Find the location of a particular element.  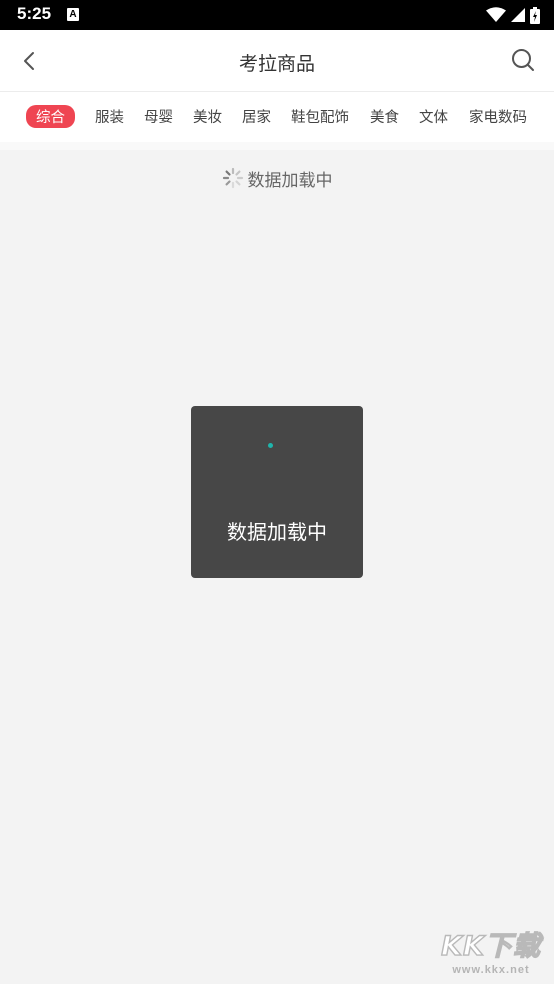

watermark-logo: KK下载 is located at coordinates (490, 946).